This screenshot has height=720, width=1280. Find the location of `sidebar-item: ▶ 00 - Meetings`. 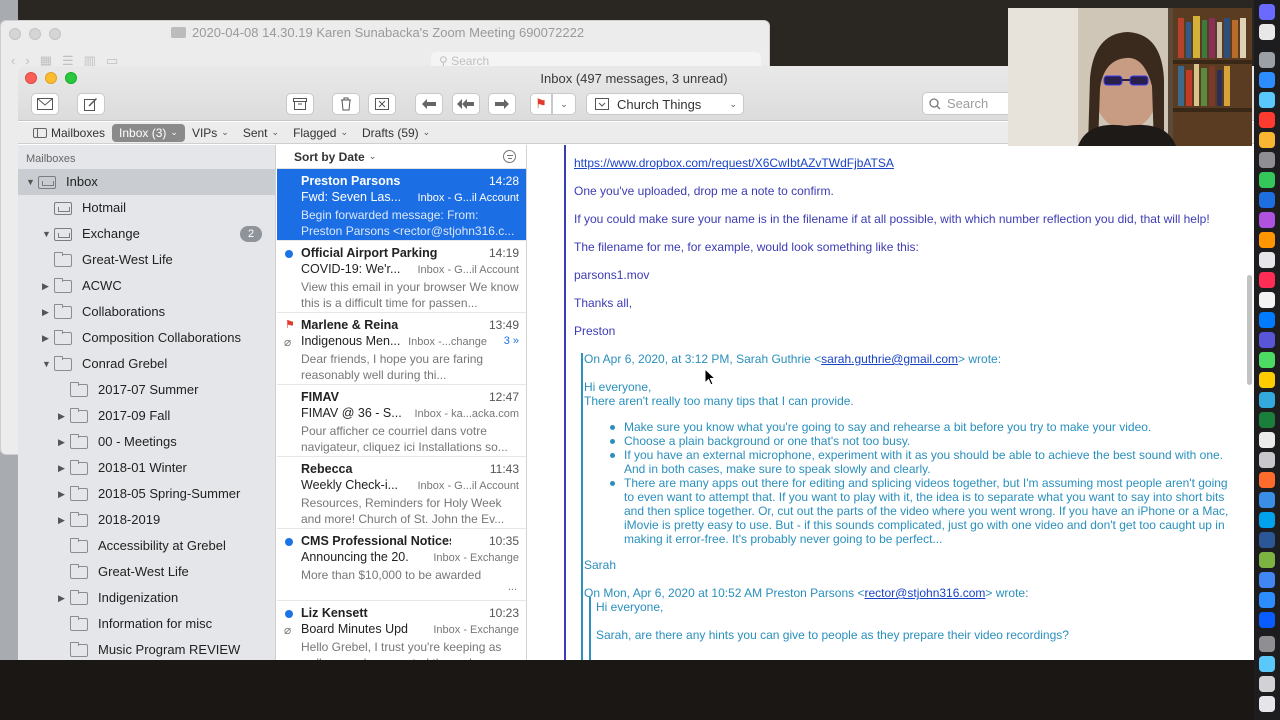

sidebar-item: ▶ 00 - Meetings is located at coordinates (146, 442).